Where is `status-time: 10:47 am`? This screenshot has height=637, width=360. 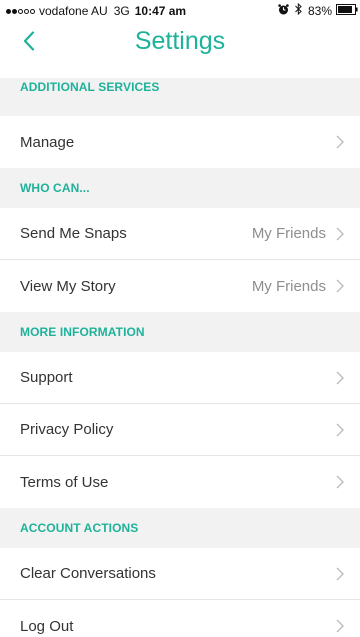
status-time: 10:47 am is located at coordinates (160, 11).